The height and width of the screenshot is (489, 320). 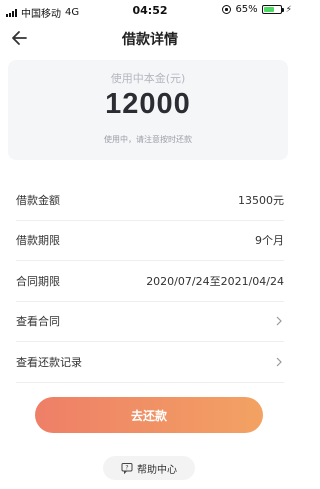 What do you see at coordinates (215, 281) in the screenshot?
I see `row-value: 2020/07/24至2021/04/24` at bounding box center [215, 281].